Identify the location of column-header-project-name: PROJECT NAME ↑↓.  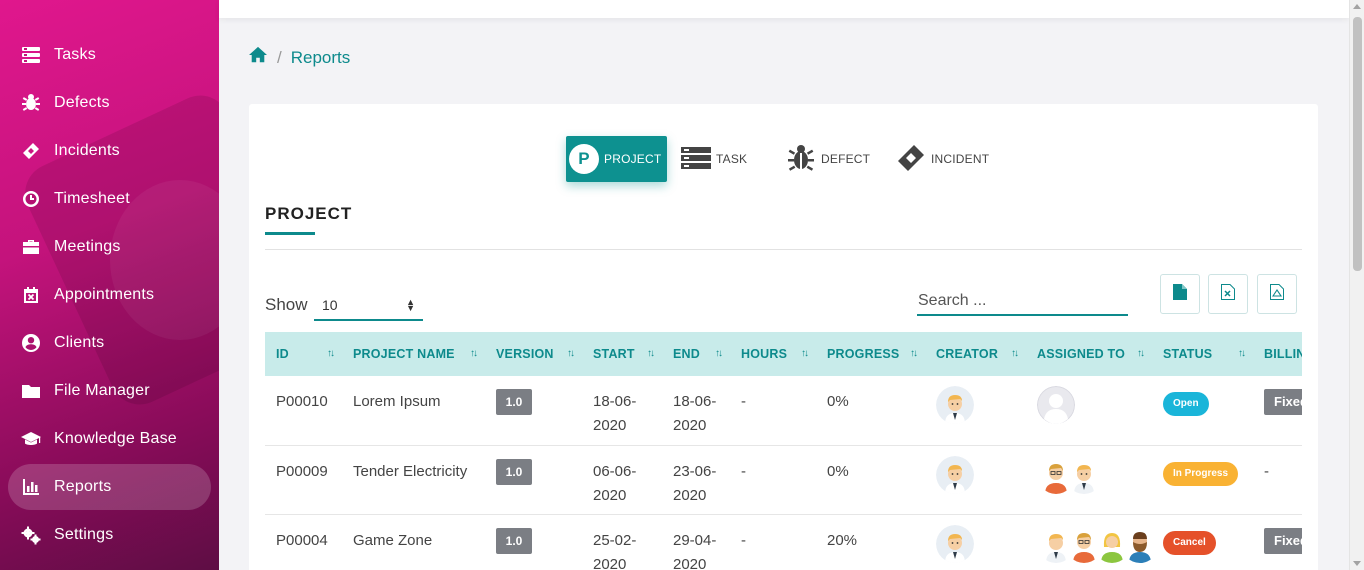
(413, 354).